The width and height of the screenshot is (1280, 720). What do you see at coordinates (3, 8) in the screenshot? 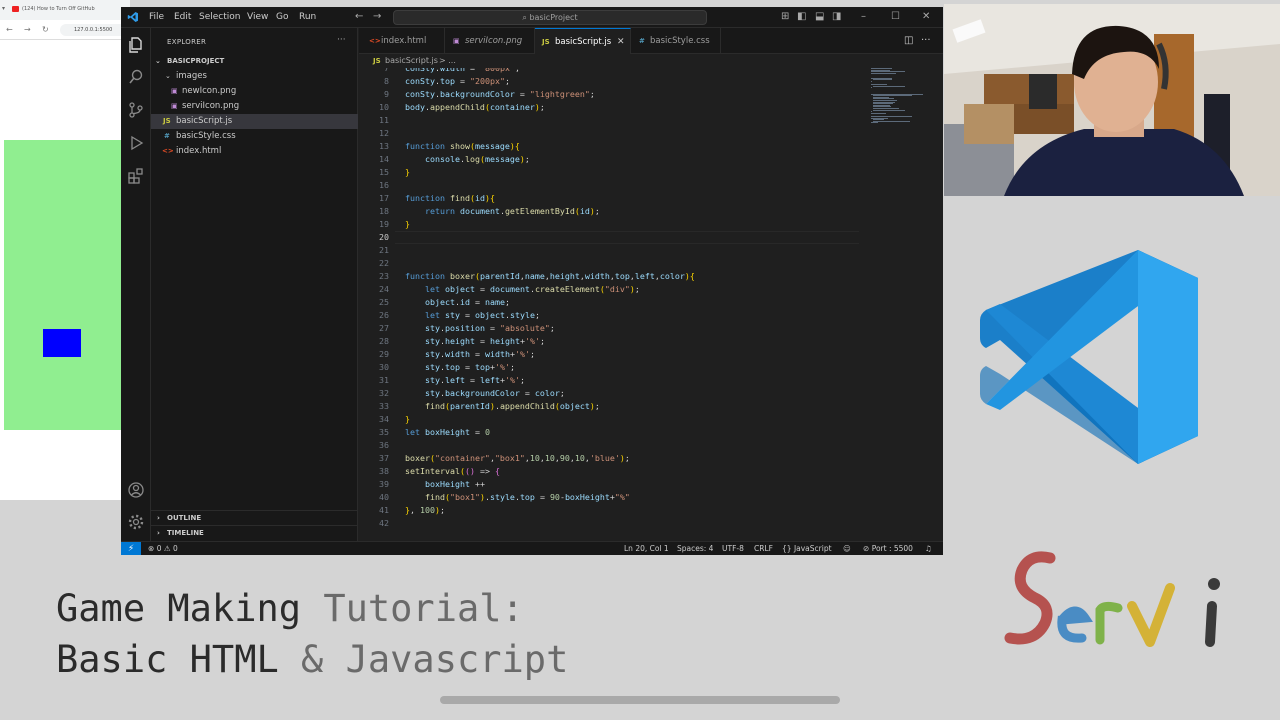
I see `tab-dropdown-icon: ▾` at bounding box center [3, 8].